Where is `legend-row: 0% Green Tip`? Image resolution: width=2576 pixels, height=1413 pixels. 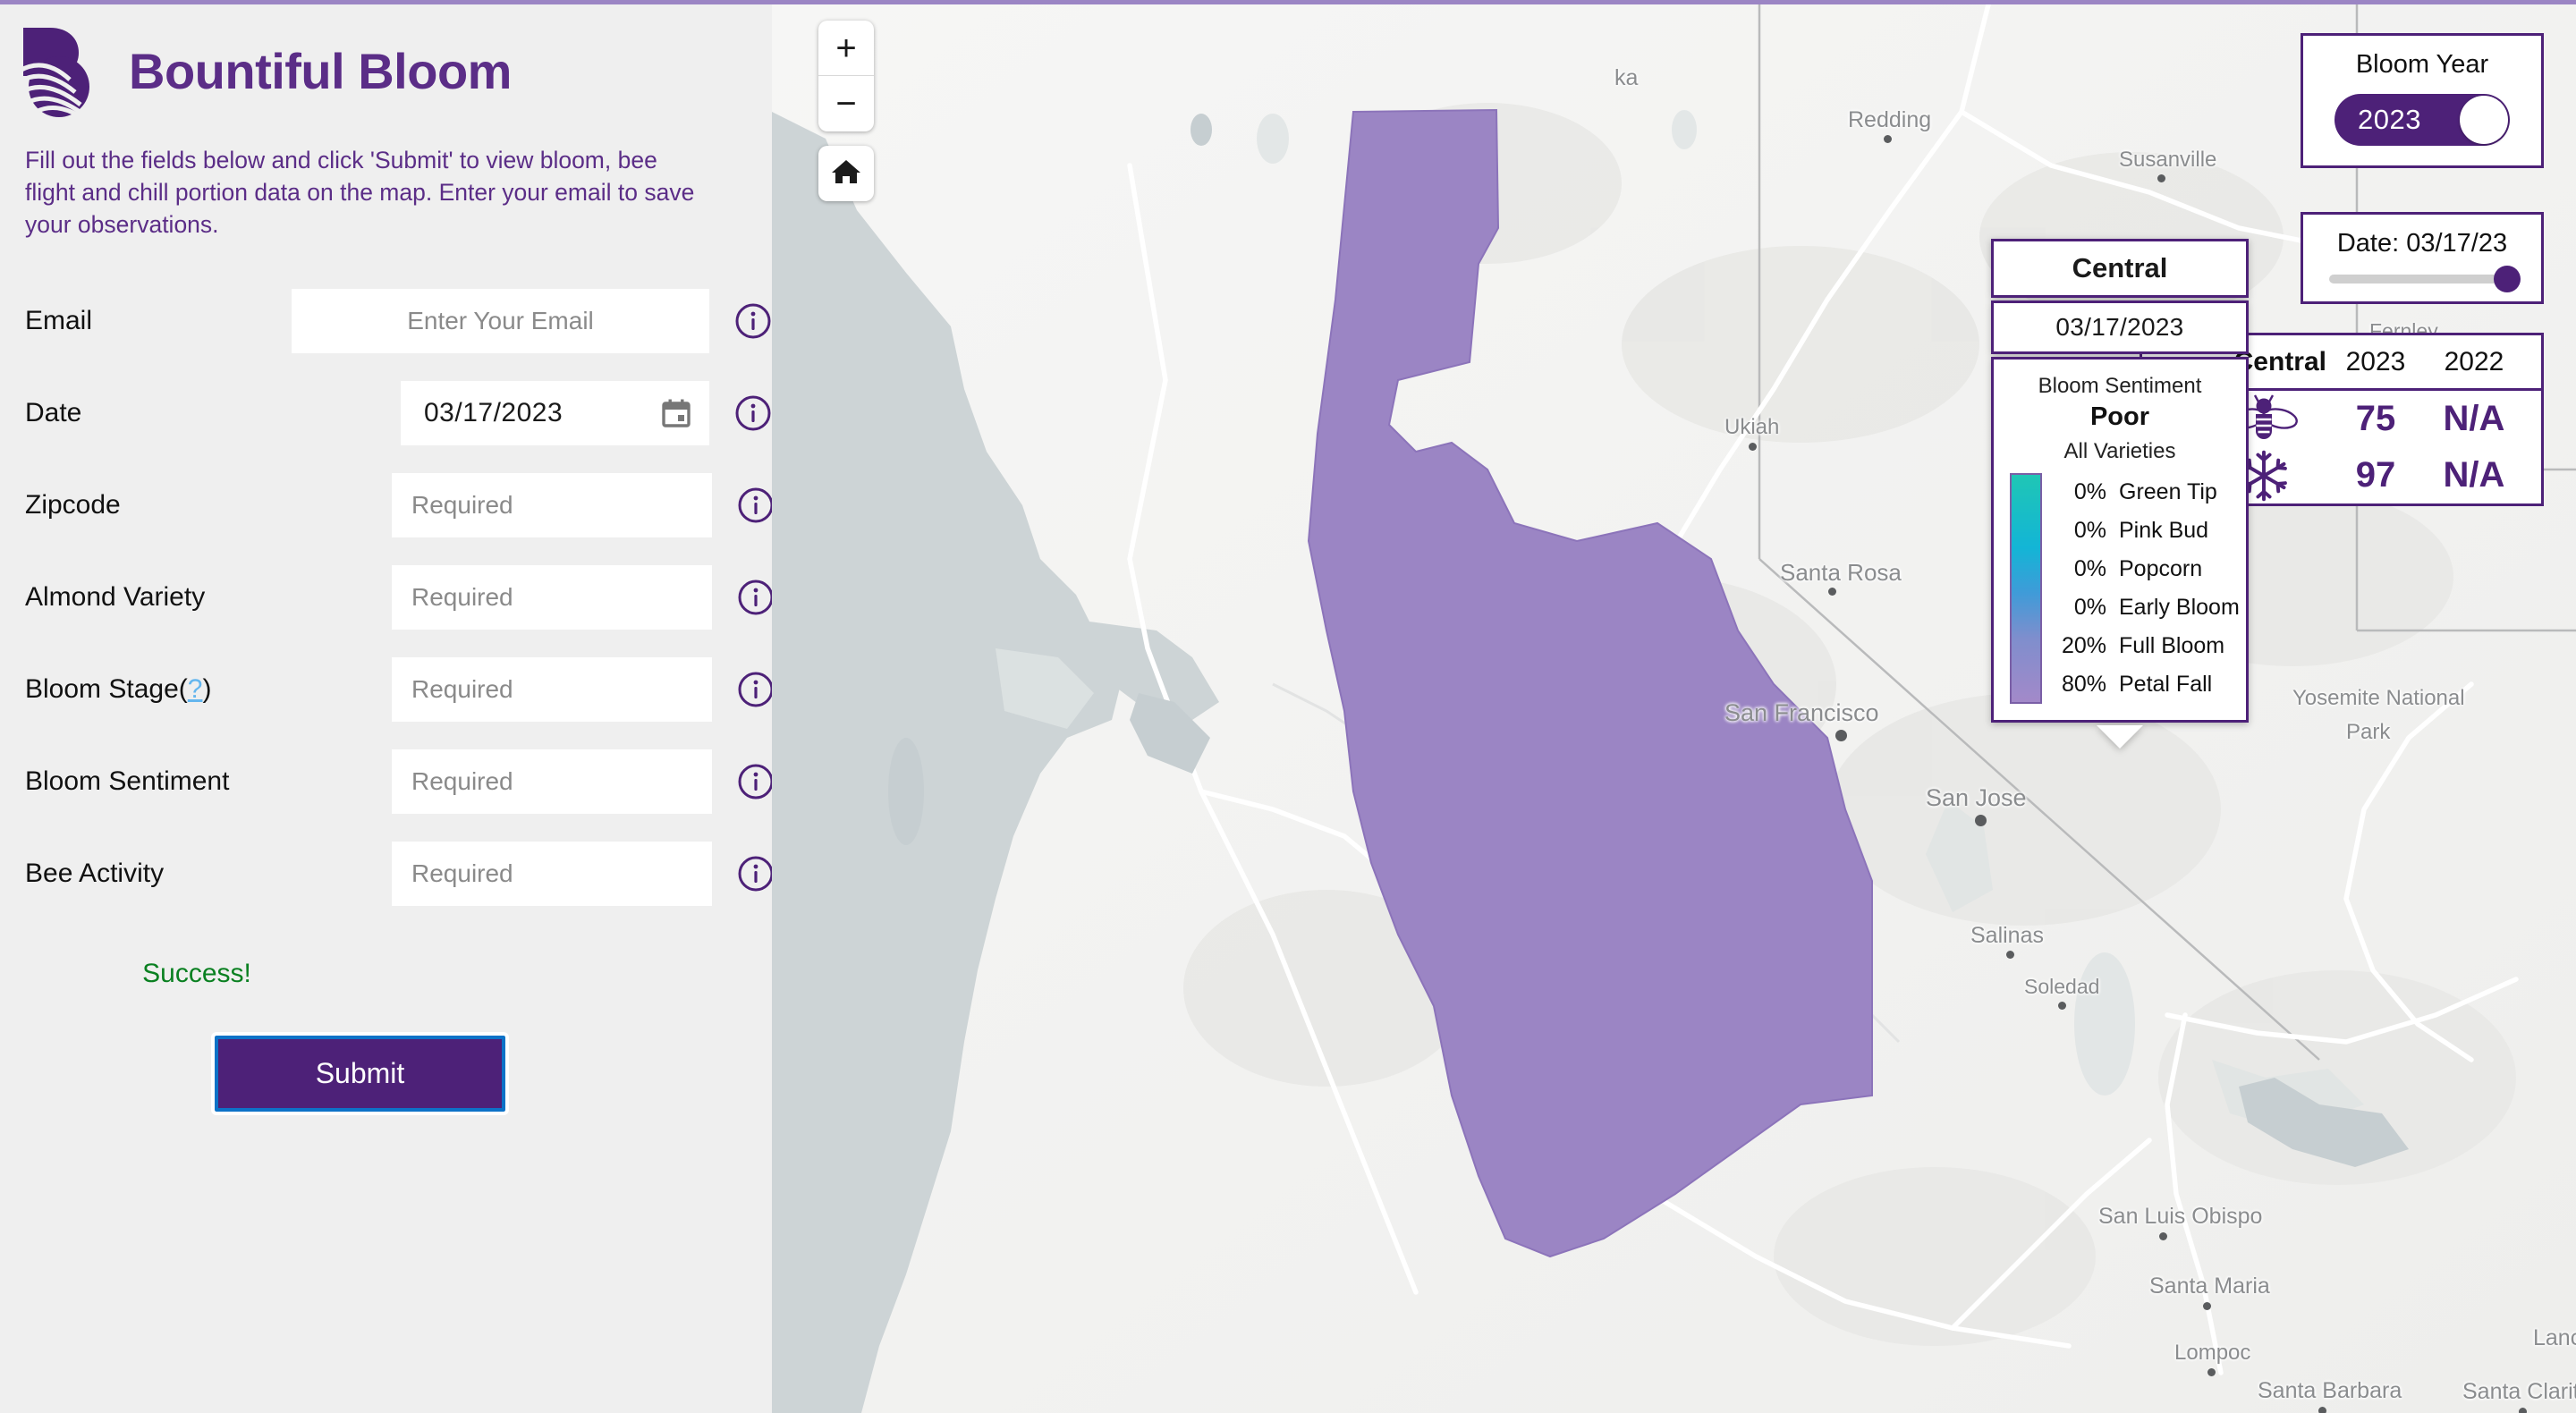
legend-row: 0% Green Tip is located at coordinates (2147, 492).